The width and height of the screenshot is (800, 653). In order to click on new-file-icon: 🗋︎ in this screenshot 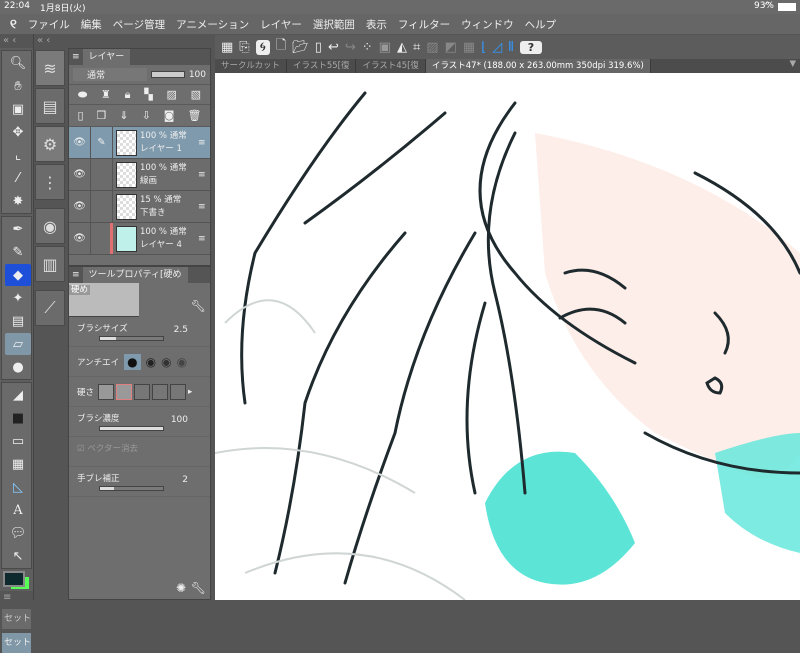, I will do `click(281, 47)`.